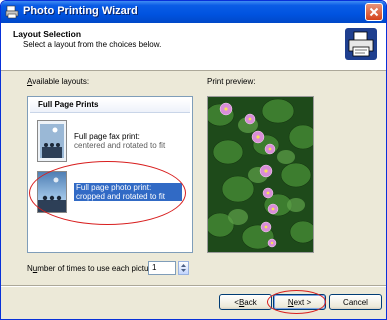  What do you see at coordinates (162, 268) in the screenshot?
I see `copies-input: 1` at bounding box center [162, 268].